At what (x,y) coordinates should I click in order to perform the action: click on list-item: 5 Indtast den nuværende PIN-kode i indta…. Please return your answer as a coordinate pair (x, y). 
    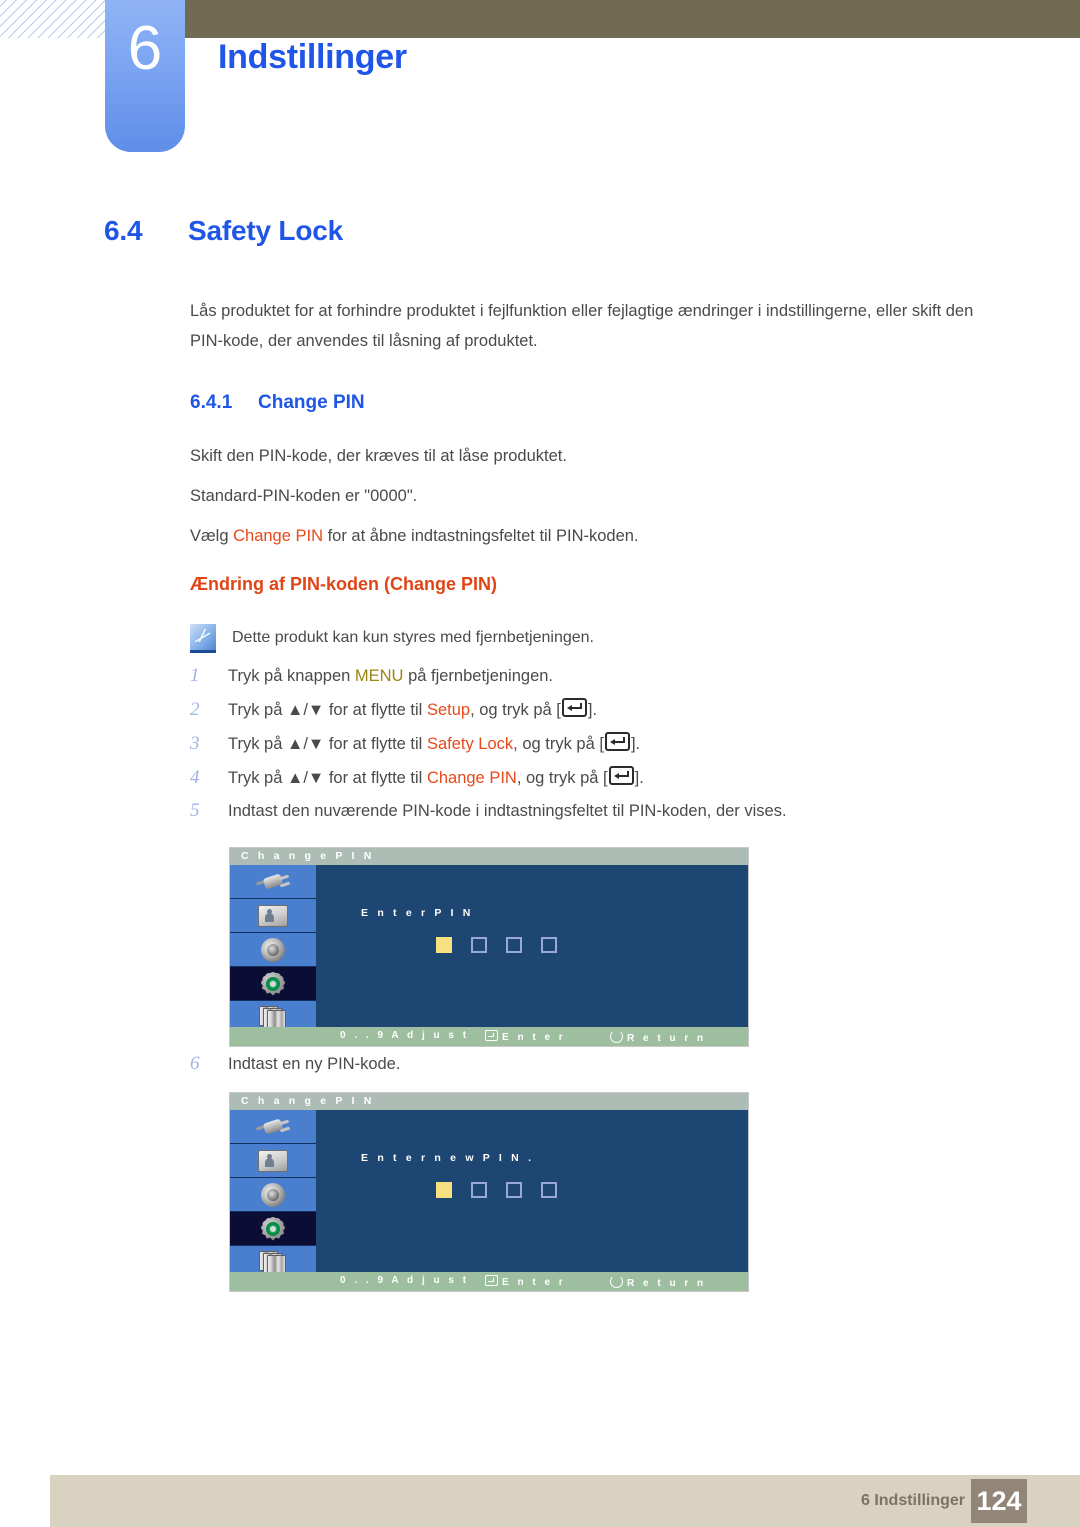
    Looking at the image, I should click on (605, 811).